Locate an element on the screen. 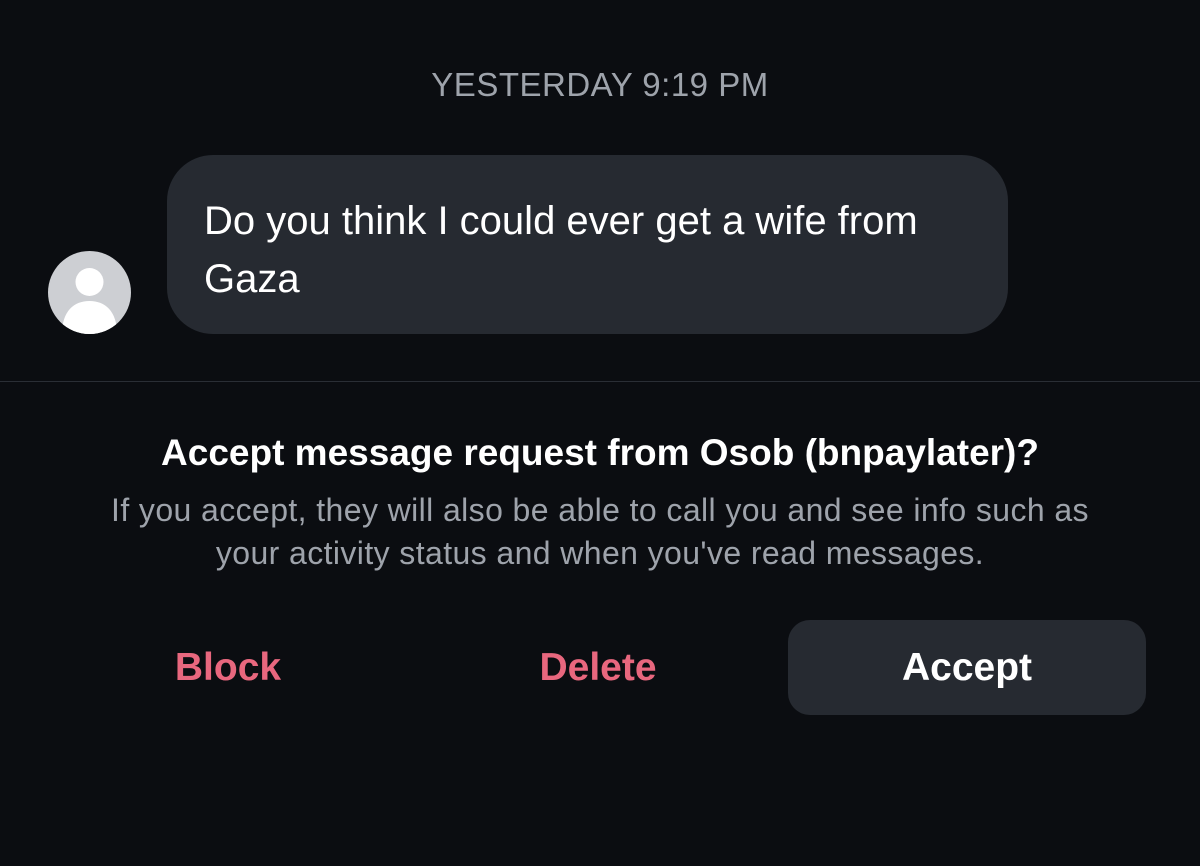  delete-button: Delete is located at coordinates (598, 667).